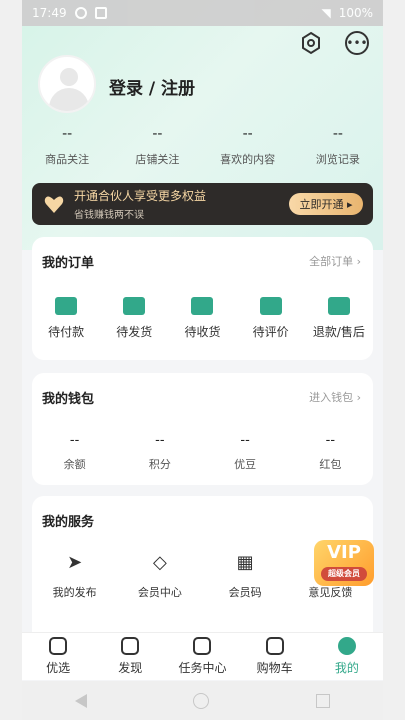 This screenshot has width=405, height=720. What do you see at coordinates (68, 263) in the screenshot?
I see `orders-title: 我的订单` at bounding box center [68, 263].